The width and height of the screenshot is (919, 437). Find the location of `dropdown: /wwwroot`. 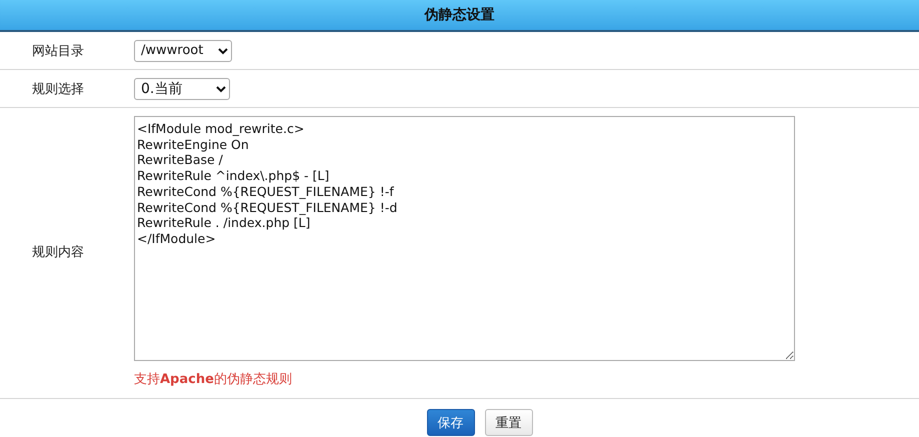

dropdown: /wwwroot is located at coordinates (183, 51).